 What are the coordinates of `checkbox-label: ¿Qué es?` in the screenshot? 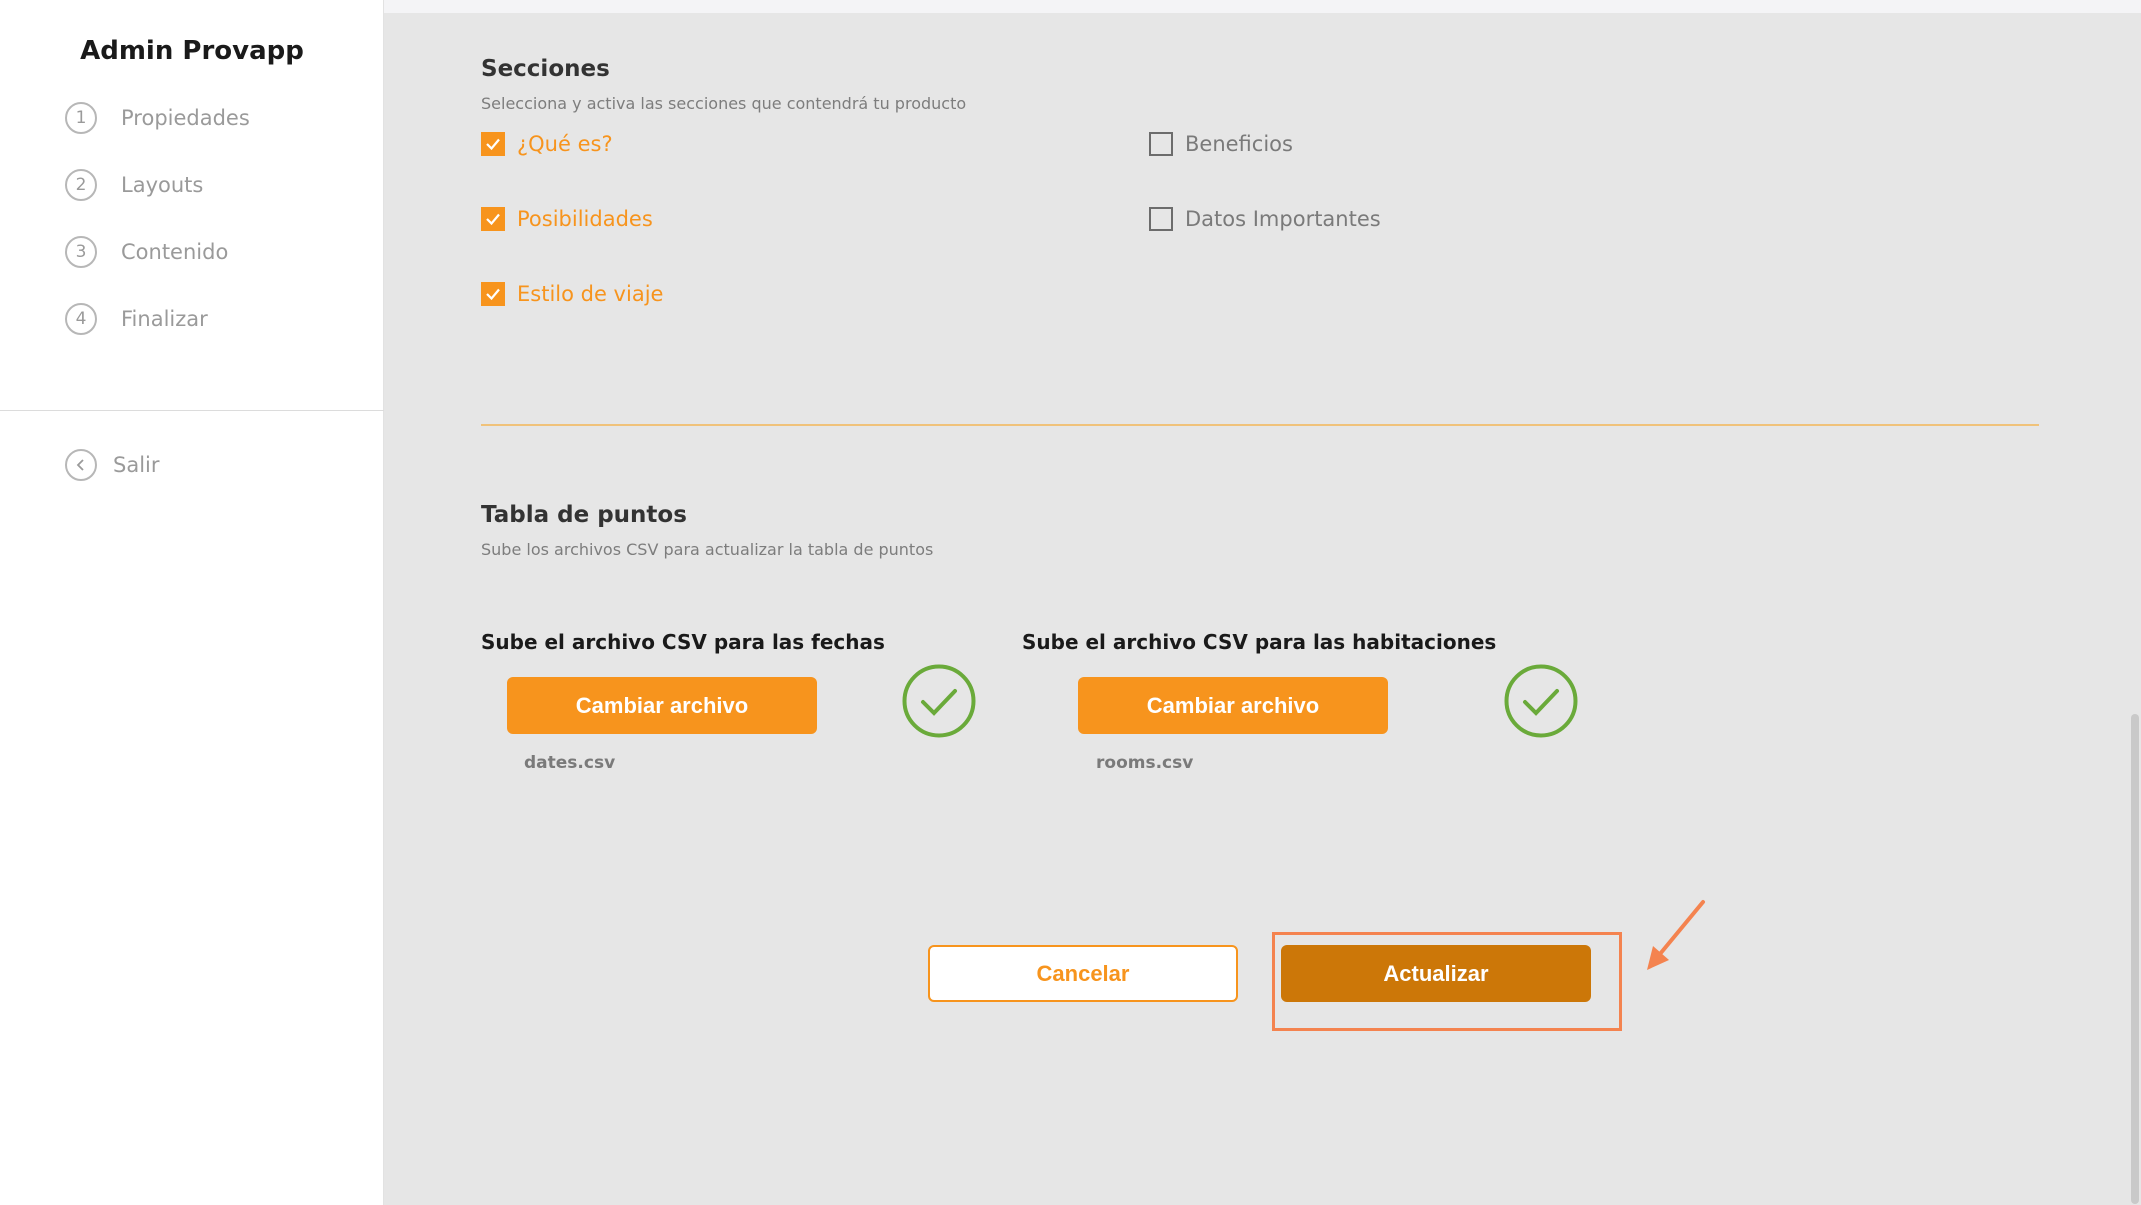 It's located at (565, 144).